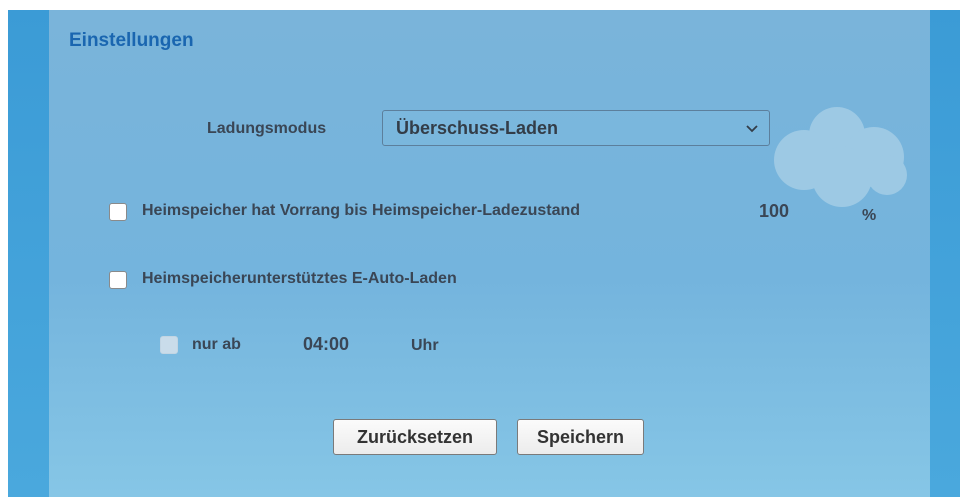 This screenshot has height=497, width=960. I want to click on panel-title: Einstellungen, so click(131, 40).